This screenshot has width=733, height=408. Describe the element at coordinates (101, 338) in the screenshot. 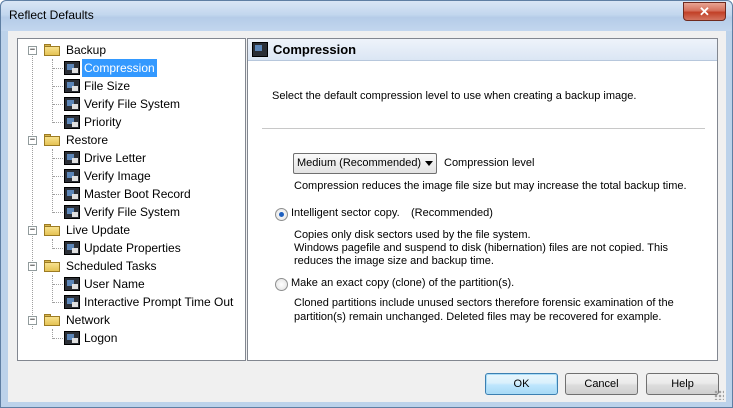

I see `tree-item-label: Logon` at that location.